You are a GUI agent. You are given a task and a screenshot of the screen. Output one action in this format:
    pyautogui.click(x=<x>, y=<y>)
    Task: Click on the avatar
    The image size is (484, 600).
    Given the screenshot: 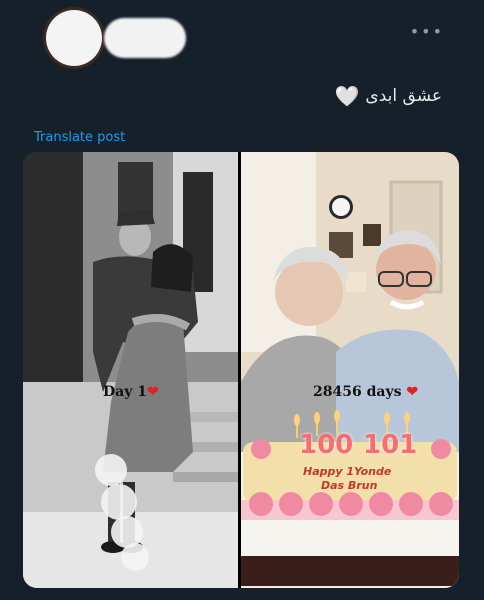 What is the action you would take?
    pyautogui.click(x=74, y=38)
    